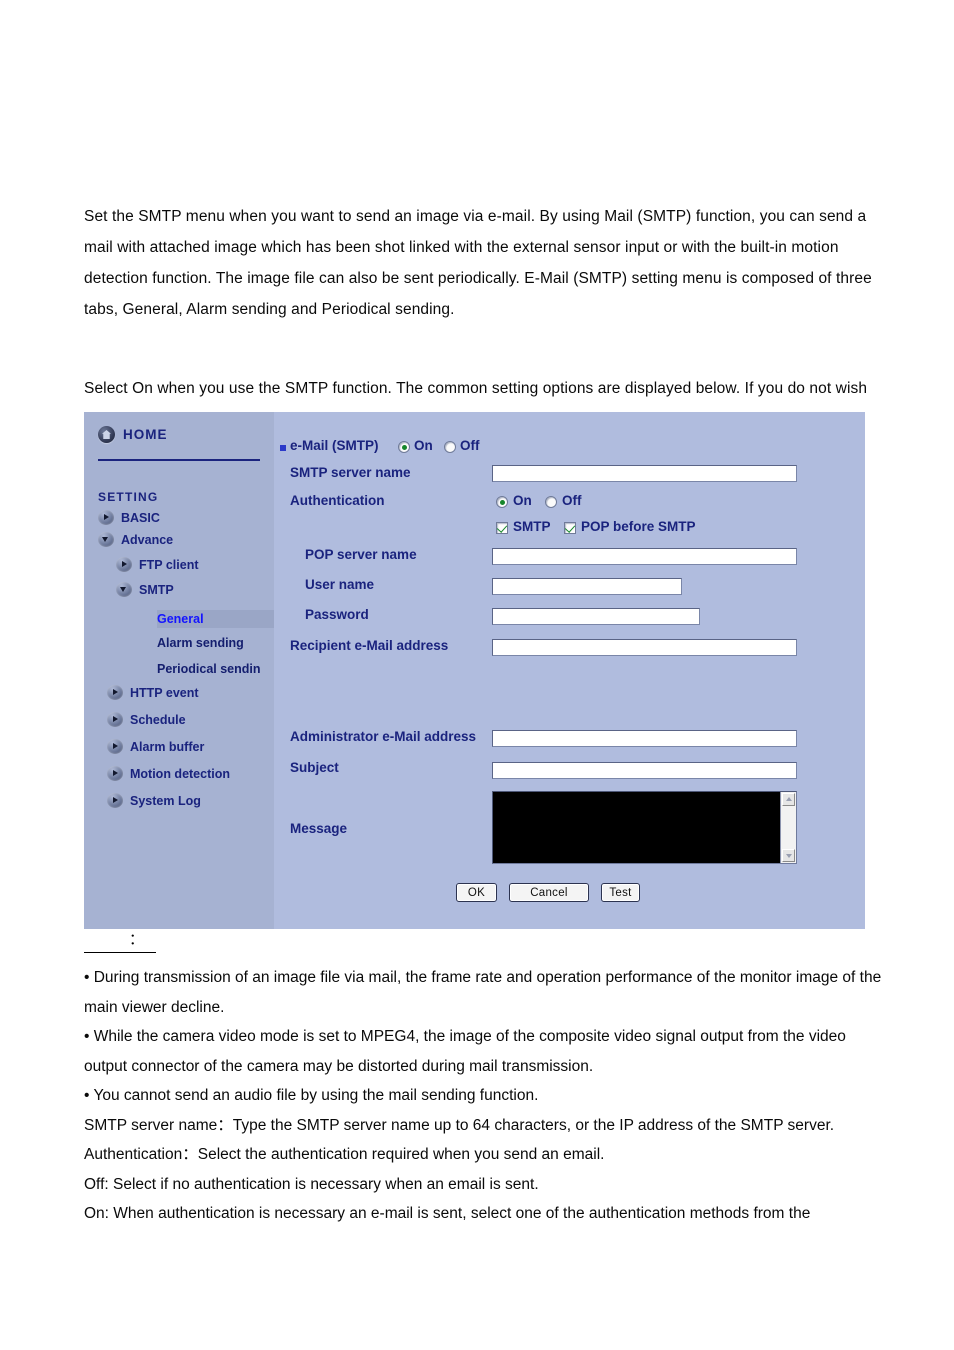 The image size is (954, 1350). What do you see at coordinates (140, 517) in the screenshot?
I see `sidebar-item-label: BASIC` at bounding box center [140, 517].